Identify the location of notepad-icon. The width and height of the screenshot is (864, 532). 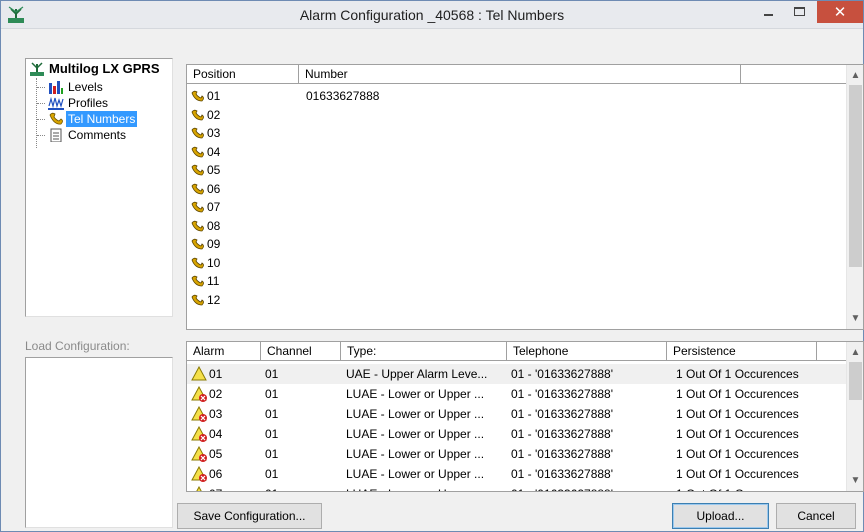
(56, 135).